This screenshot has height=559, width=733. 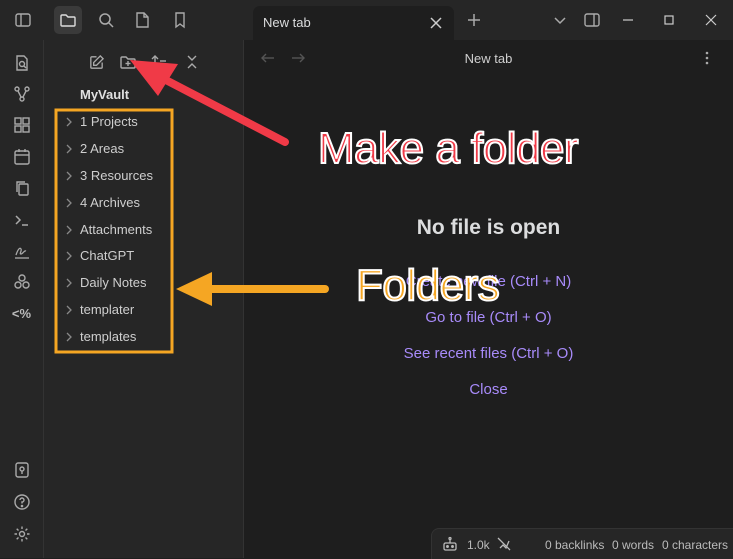 What do you see at coordinates (114, 231) in the screenshot?
I see `folders-highlight-box` at bounding box center [114, 231].